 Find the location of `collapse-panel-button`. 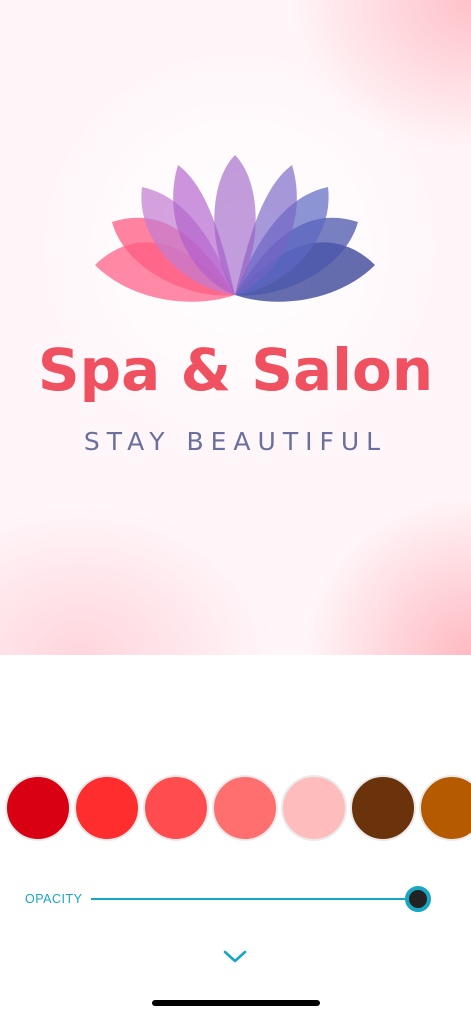

collapse-panel-button is located at coordinates (235, 957).